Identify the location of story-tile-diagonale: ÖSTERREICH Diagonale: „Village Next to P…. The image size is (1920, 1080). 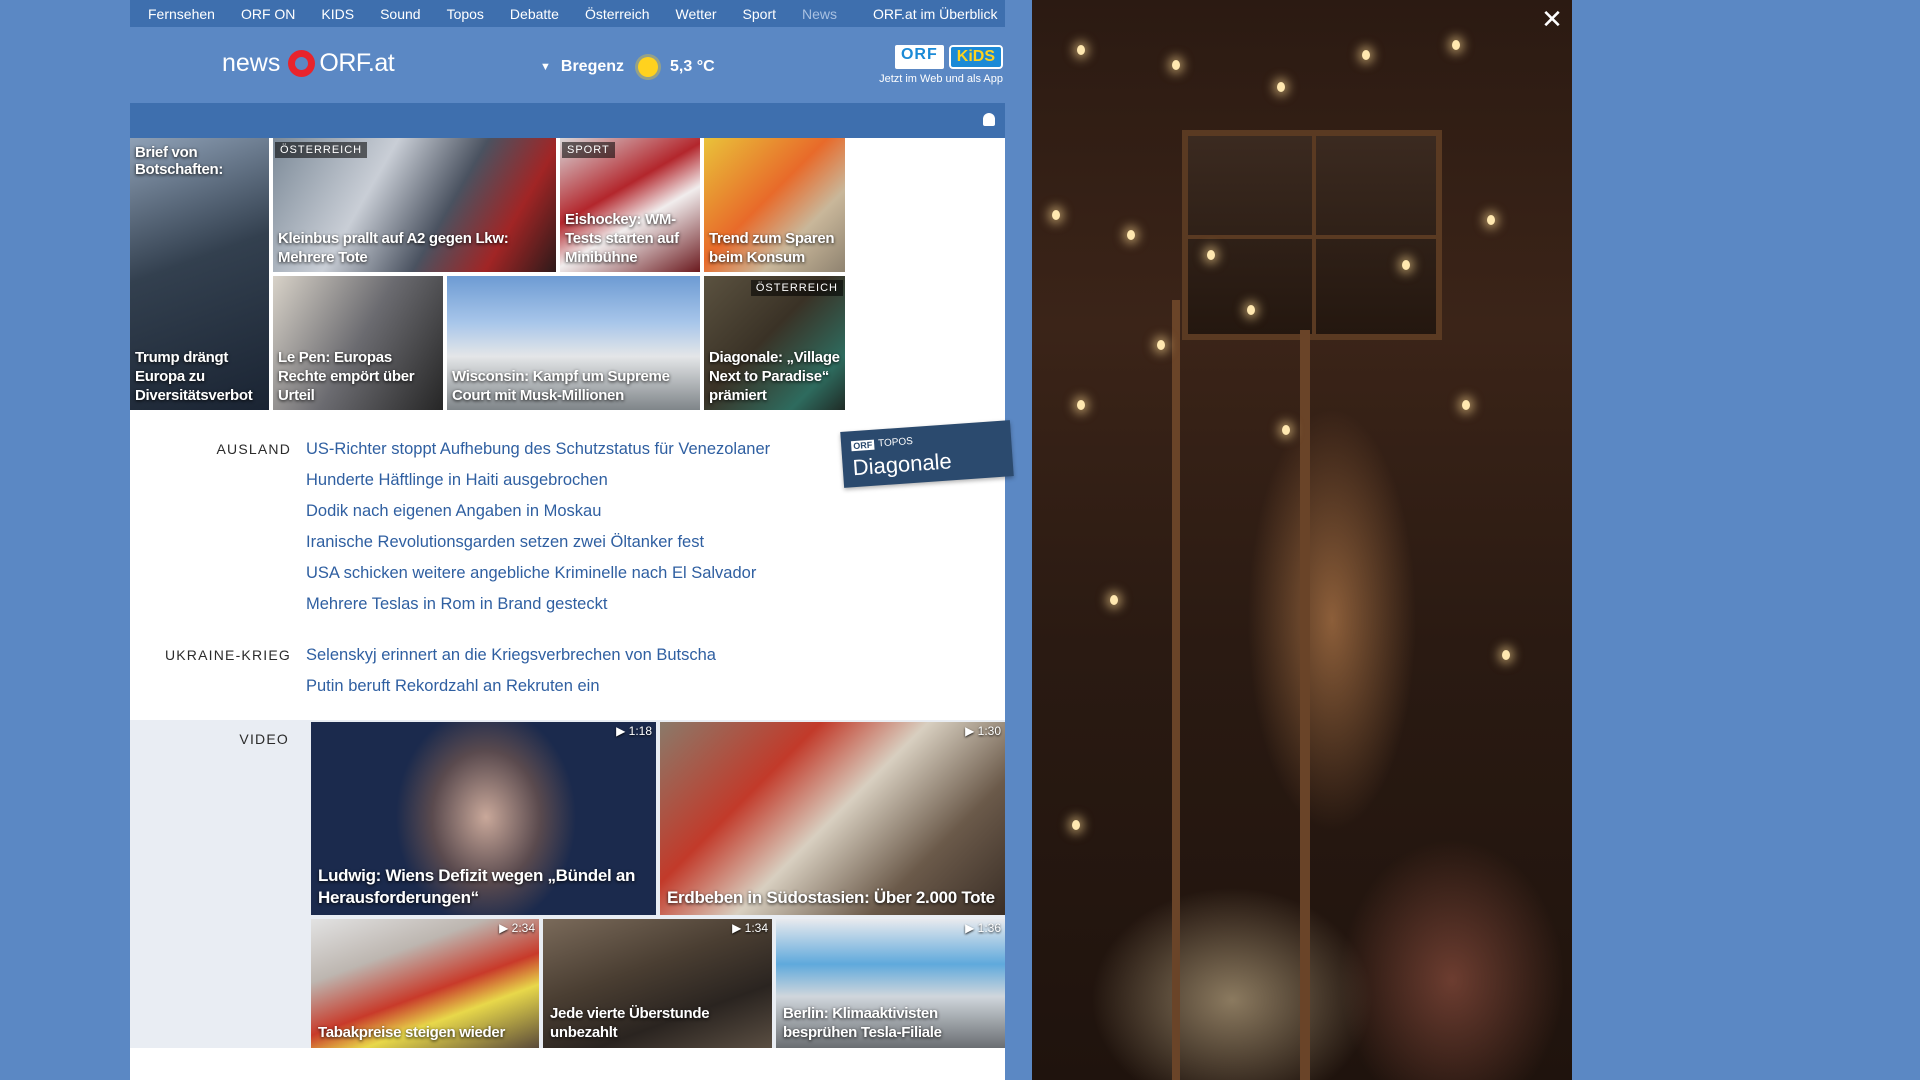
(774, 343).